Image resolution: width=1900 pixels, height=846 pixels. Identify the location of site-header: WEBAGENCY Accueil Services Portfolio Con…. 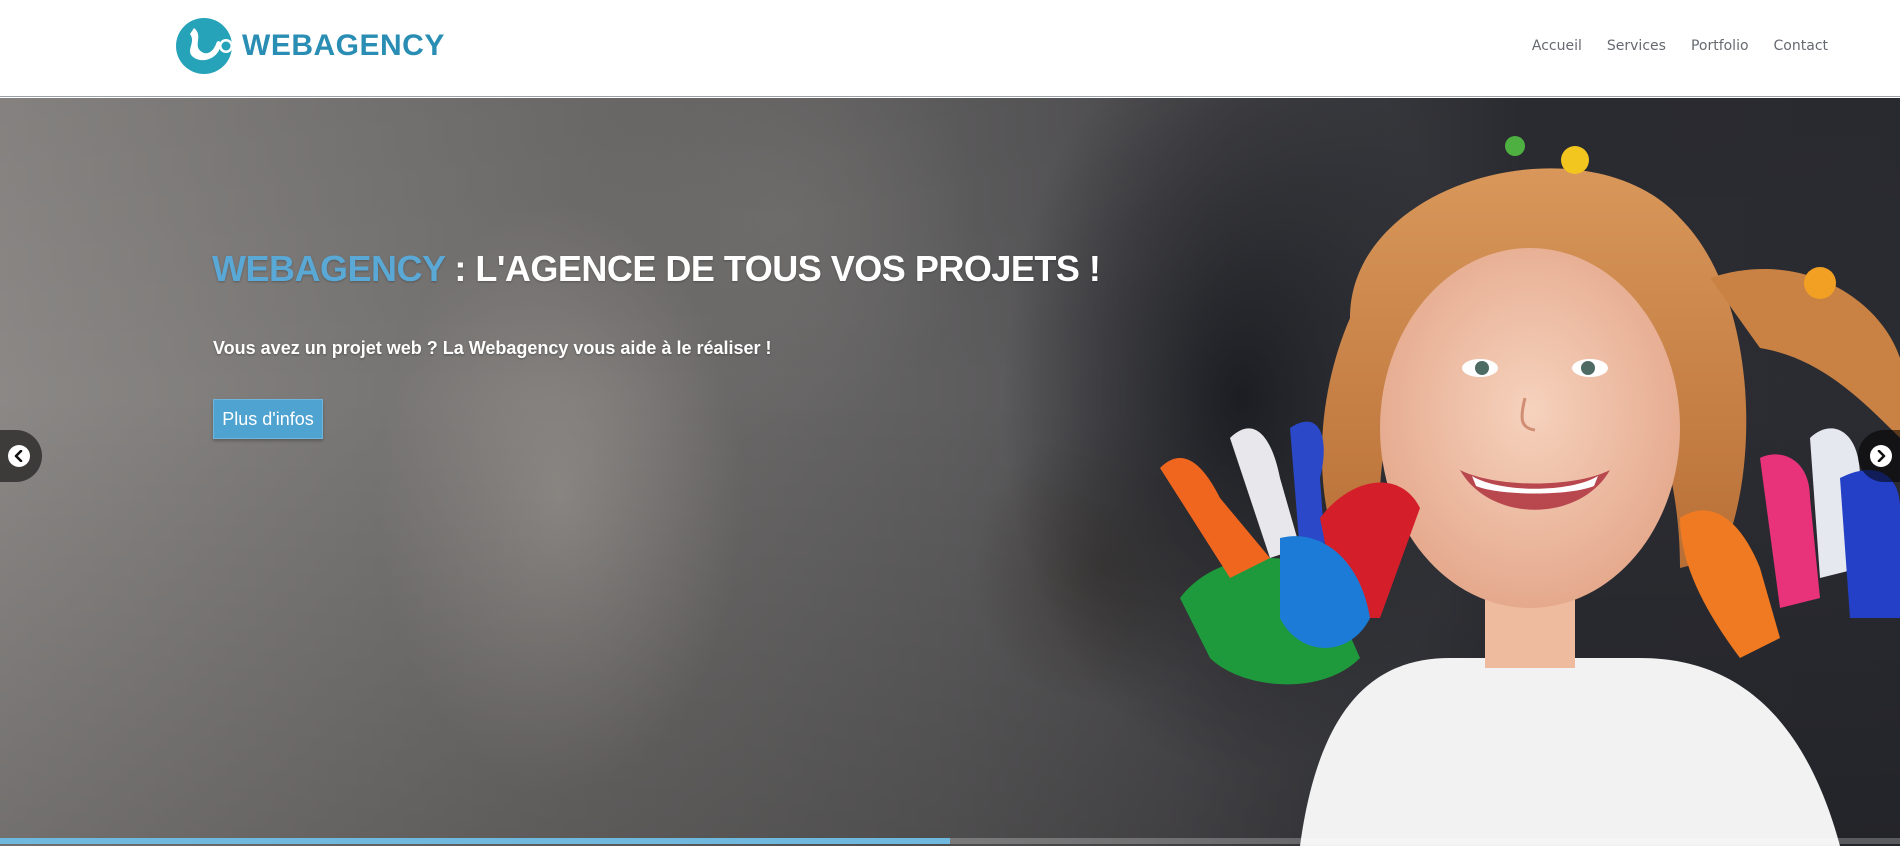
(950, 48).